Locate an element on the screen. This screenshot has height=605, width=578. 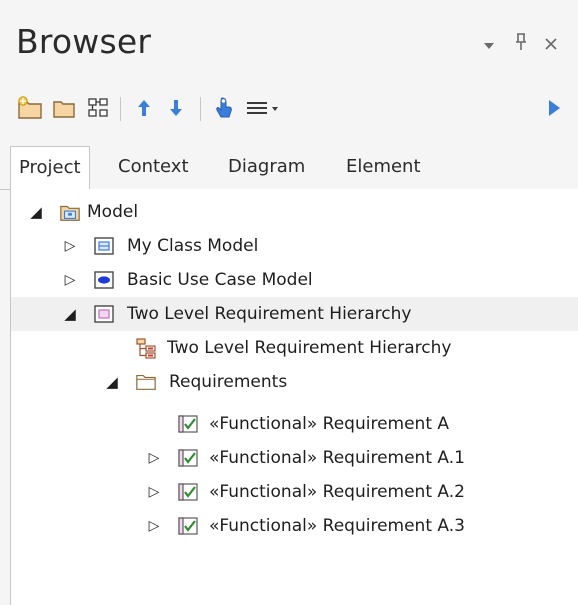
tree-item-two-level-requirement-hierarchy: ◢ Two Level Requirement Hierarchy is located at coordinates (294, 314).